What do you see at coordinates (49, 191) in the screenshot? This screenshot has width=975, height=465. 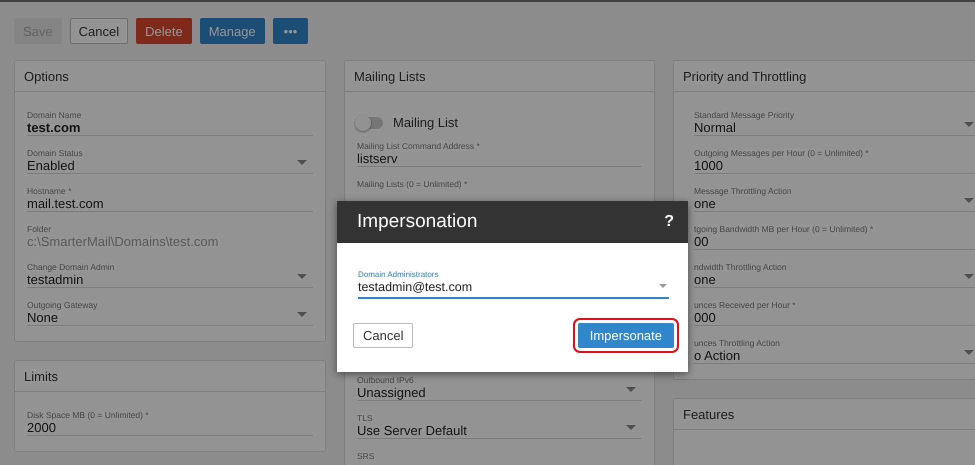 I see `field-label: Hostname *` at bounding box center [49, 191].